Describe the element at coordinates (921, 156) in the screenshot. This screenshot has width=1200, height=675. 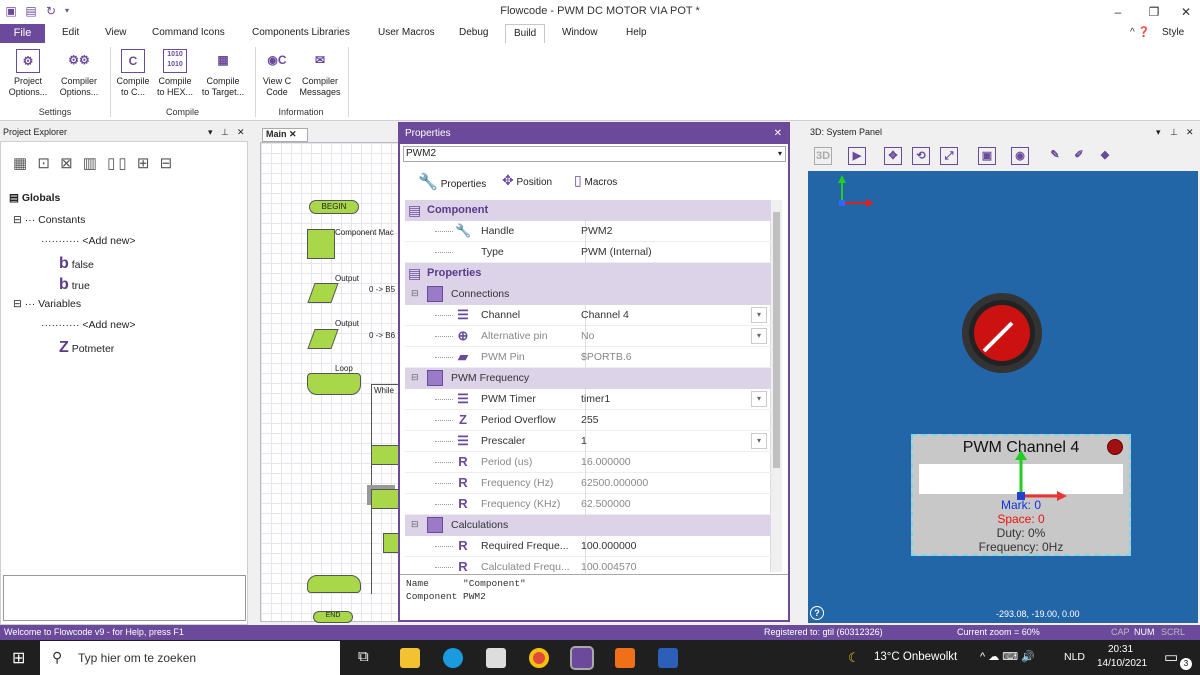
I see `rotate-icon: ⟲` at that location.